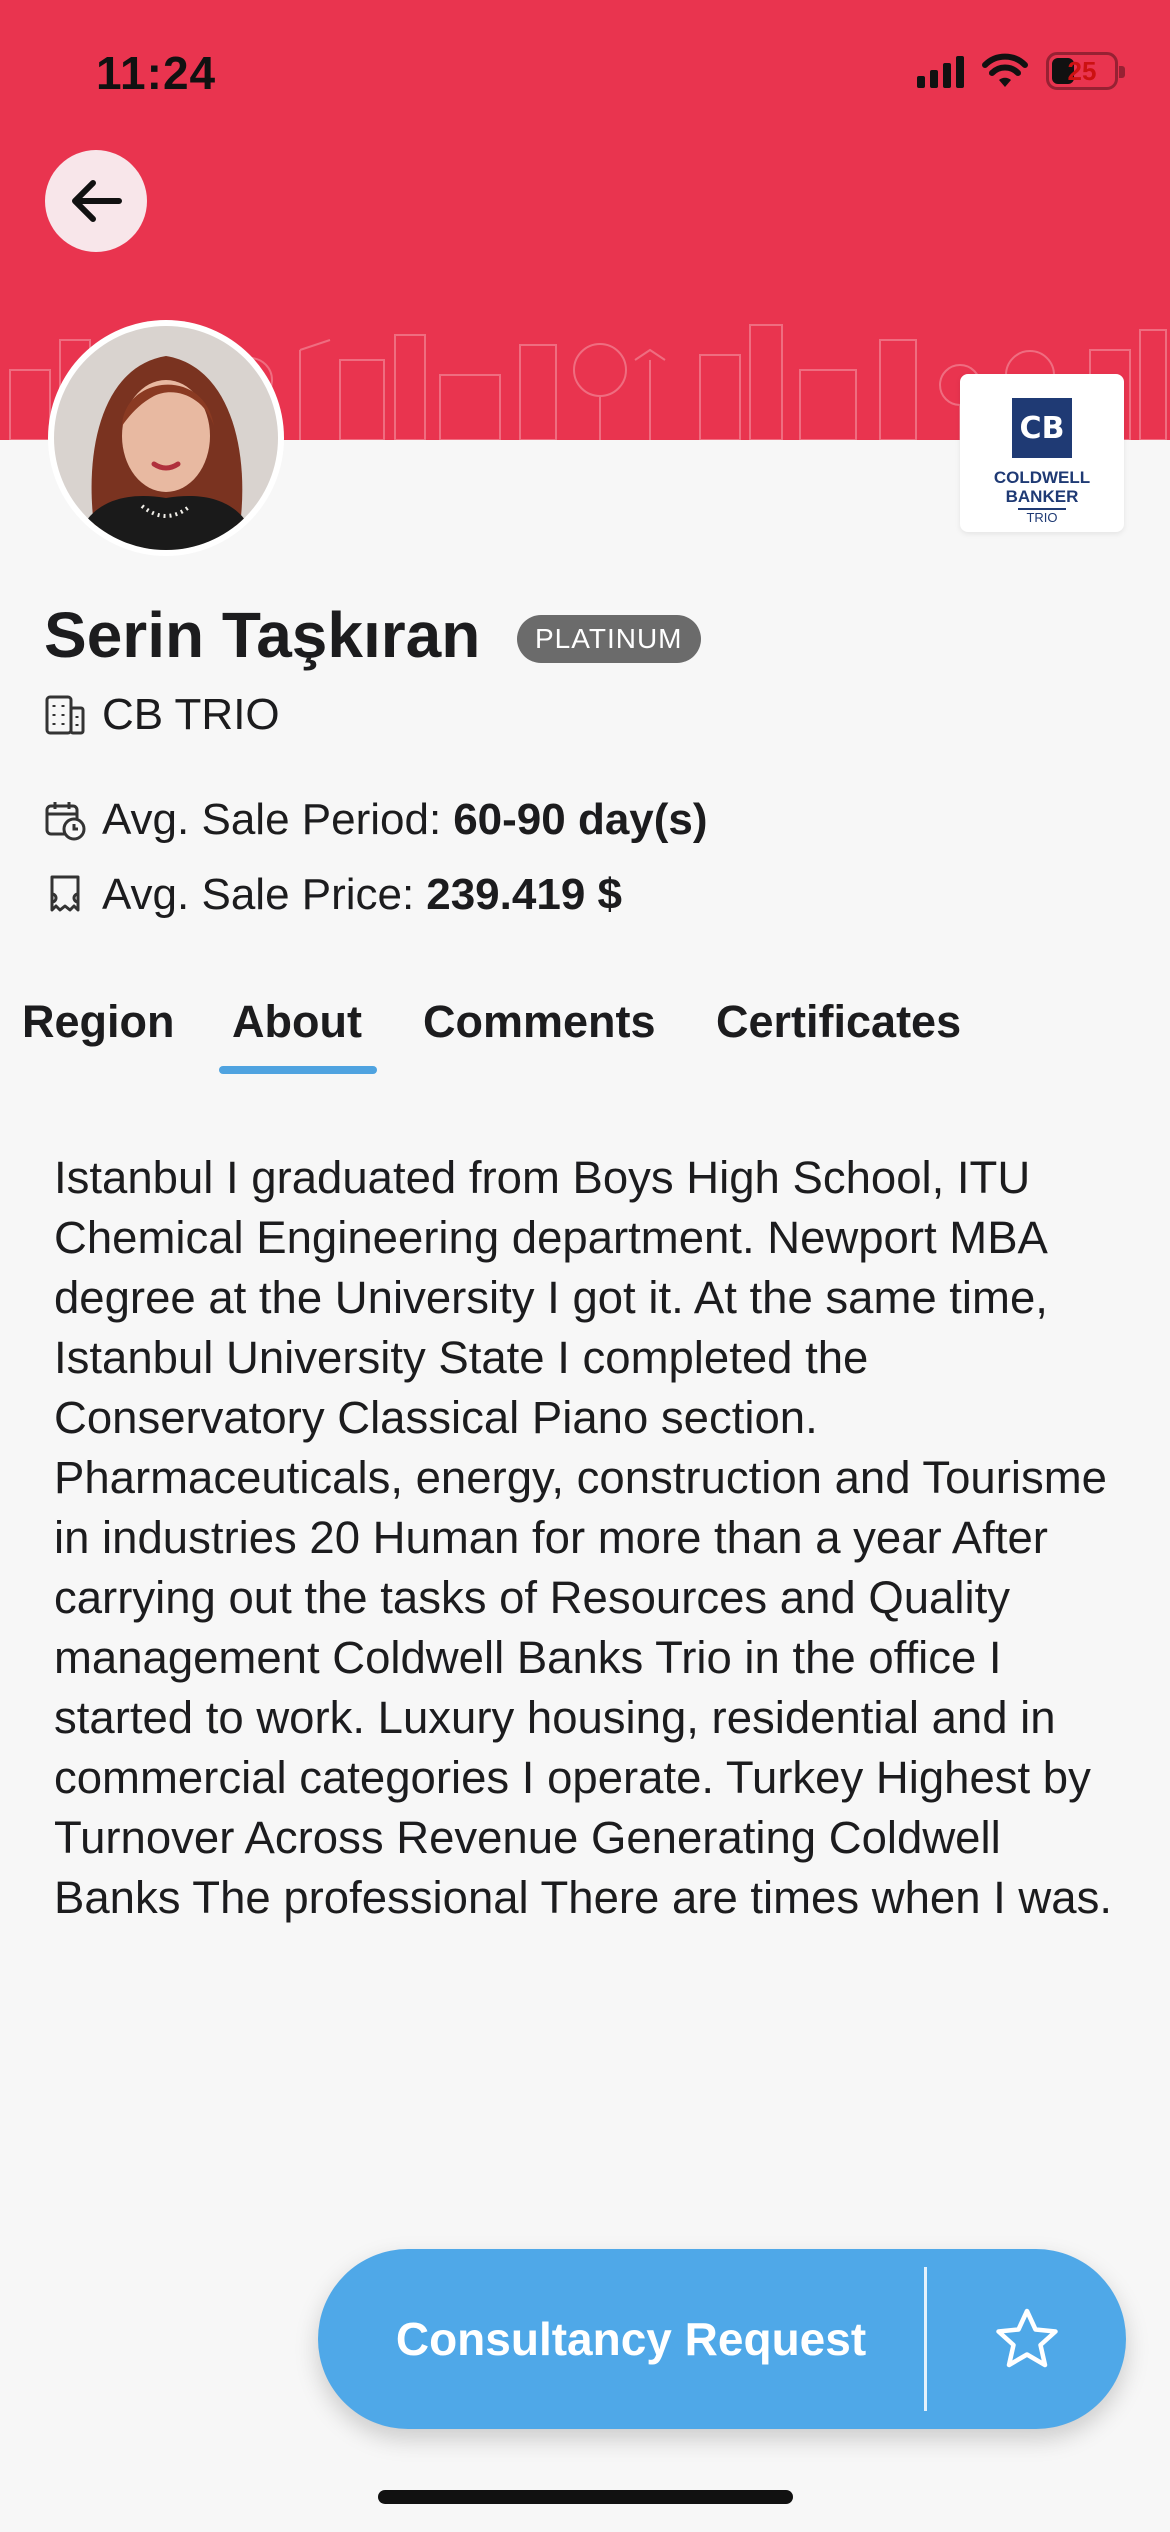 The image size is (1170, 2532). I want to click on sale-period-value: 60-90 day(s), so click(580, 819).